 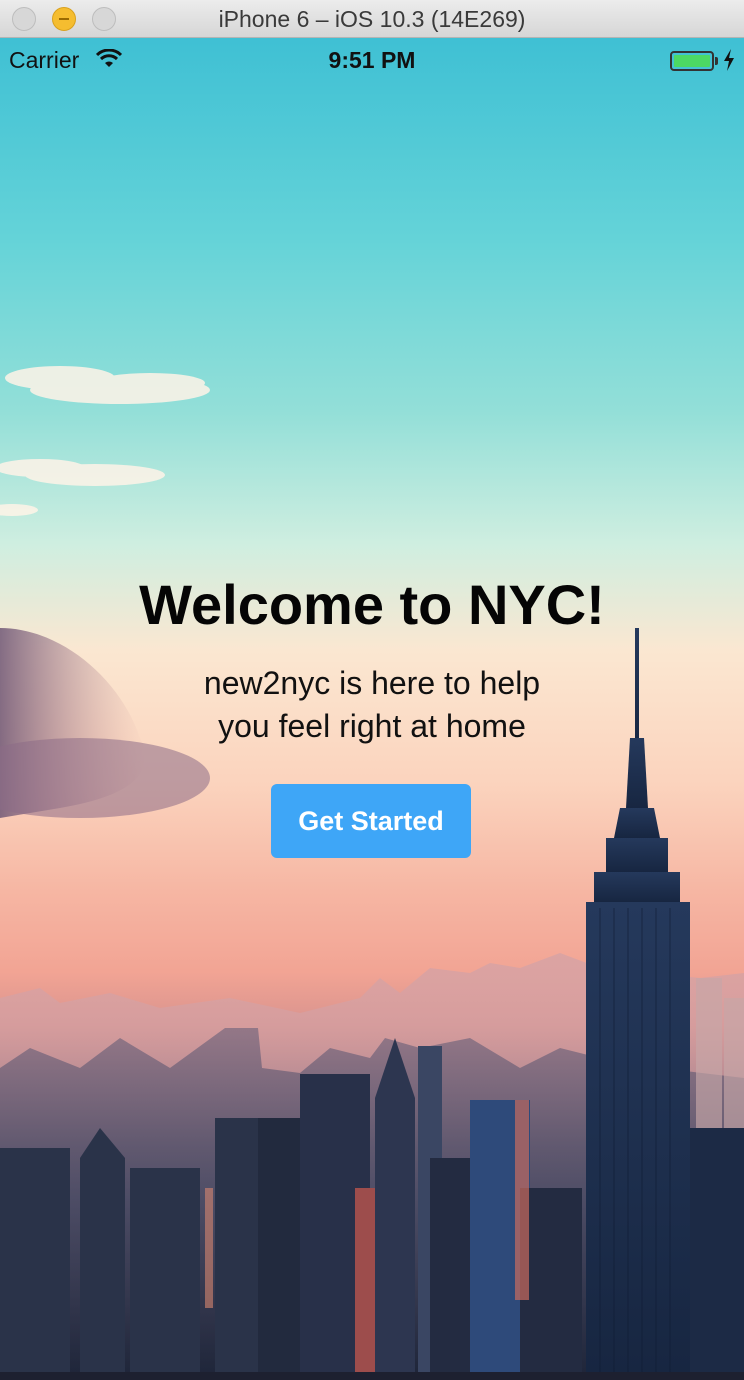 I want to click on ios-status-bar: Carrier 9:51 PM, so click(x=372, y=61).